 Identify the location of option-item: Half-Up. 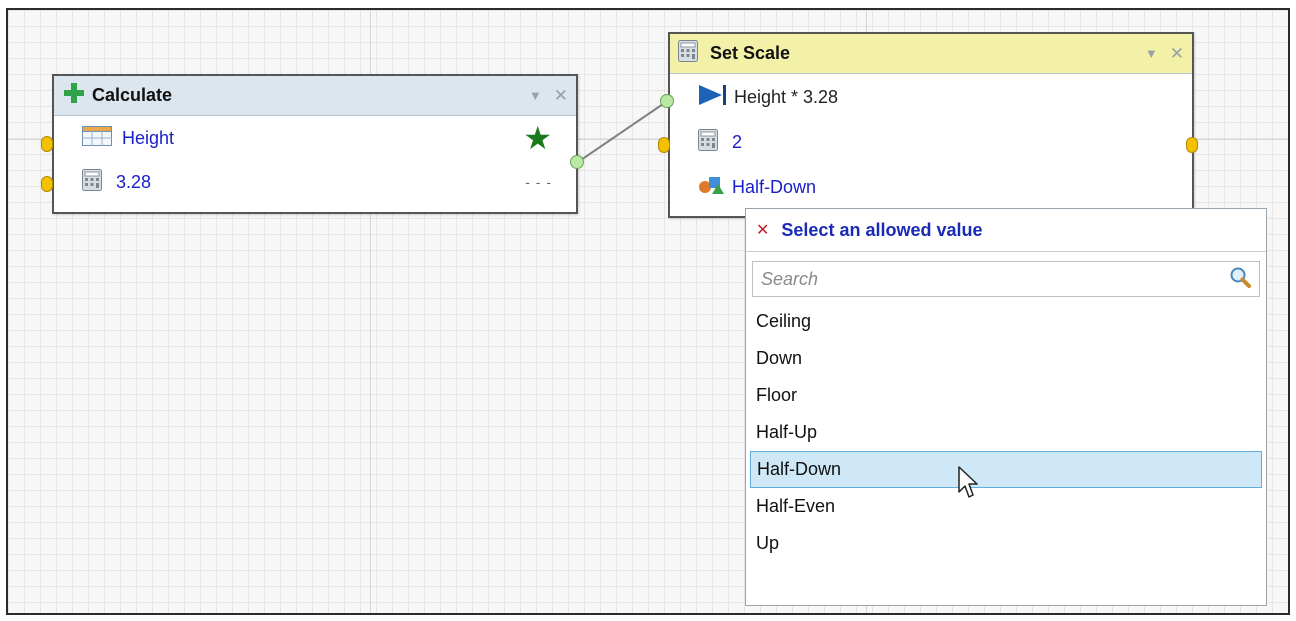
(1006, 432).